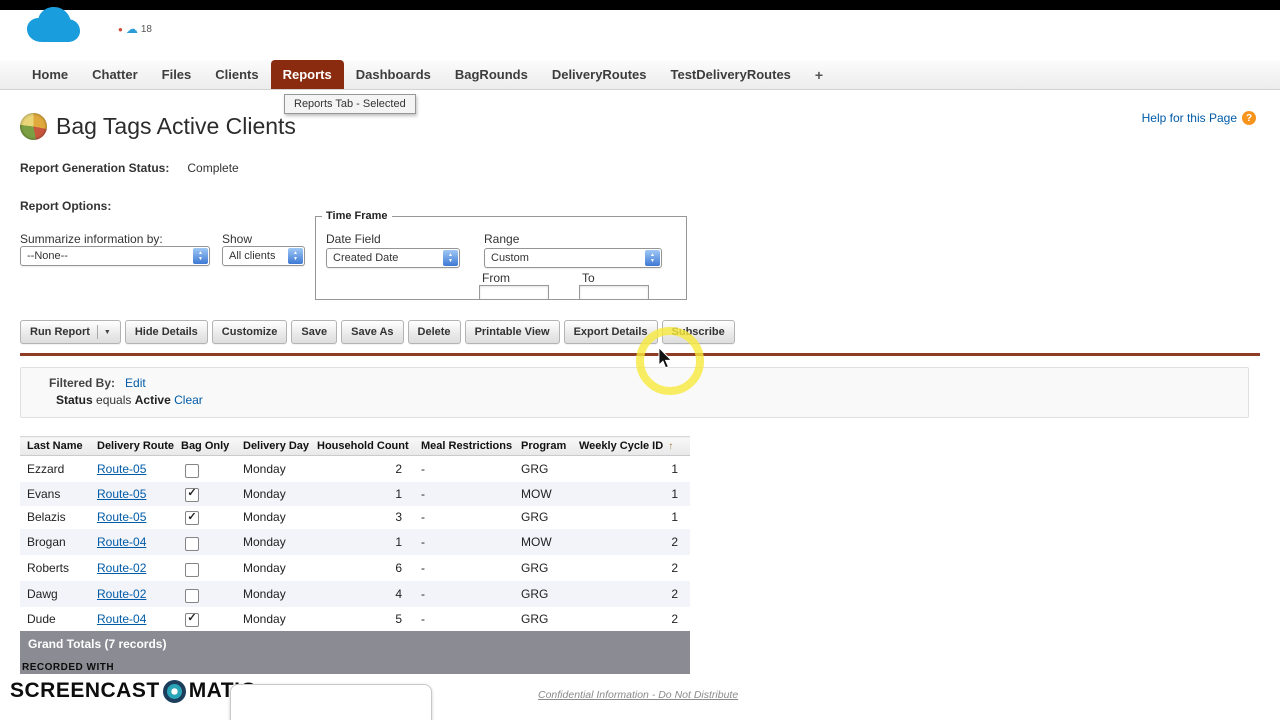 This screenshot has width=1280, height=720. I want to click on show-select: All clients ▲ ▼, so click(263, 256).